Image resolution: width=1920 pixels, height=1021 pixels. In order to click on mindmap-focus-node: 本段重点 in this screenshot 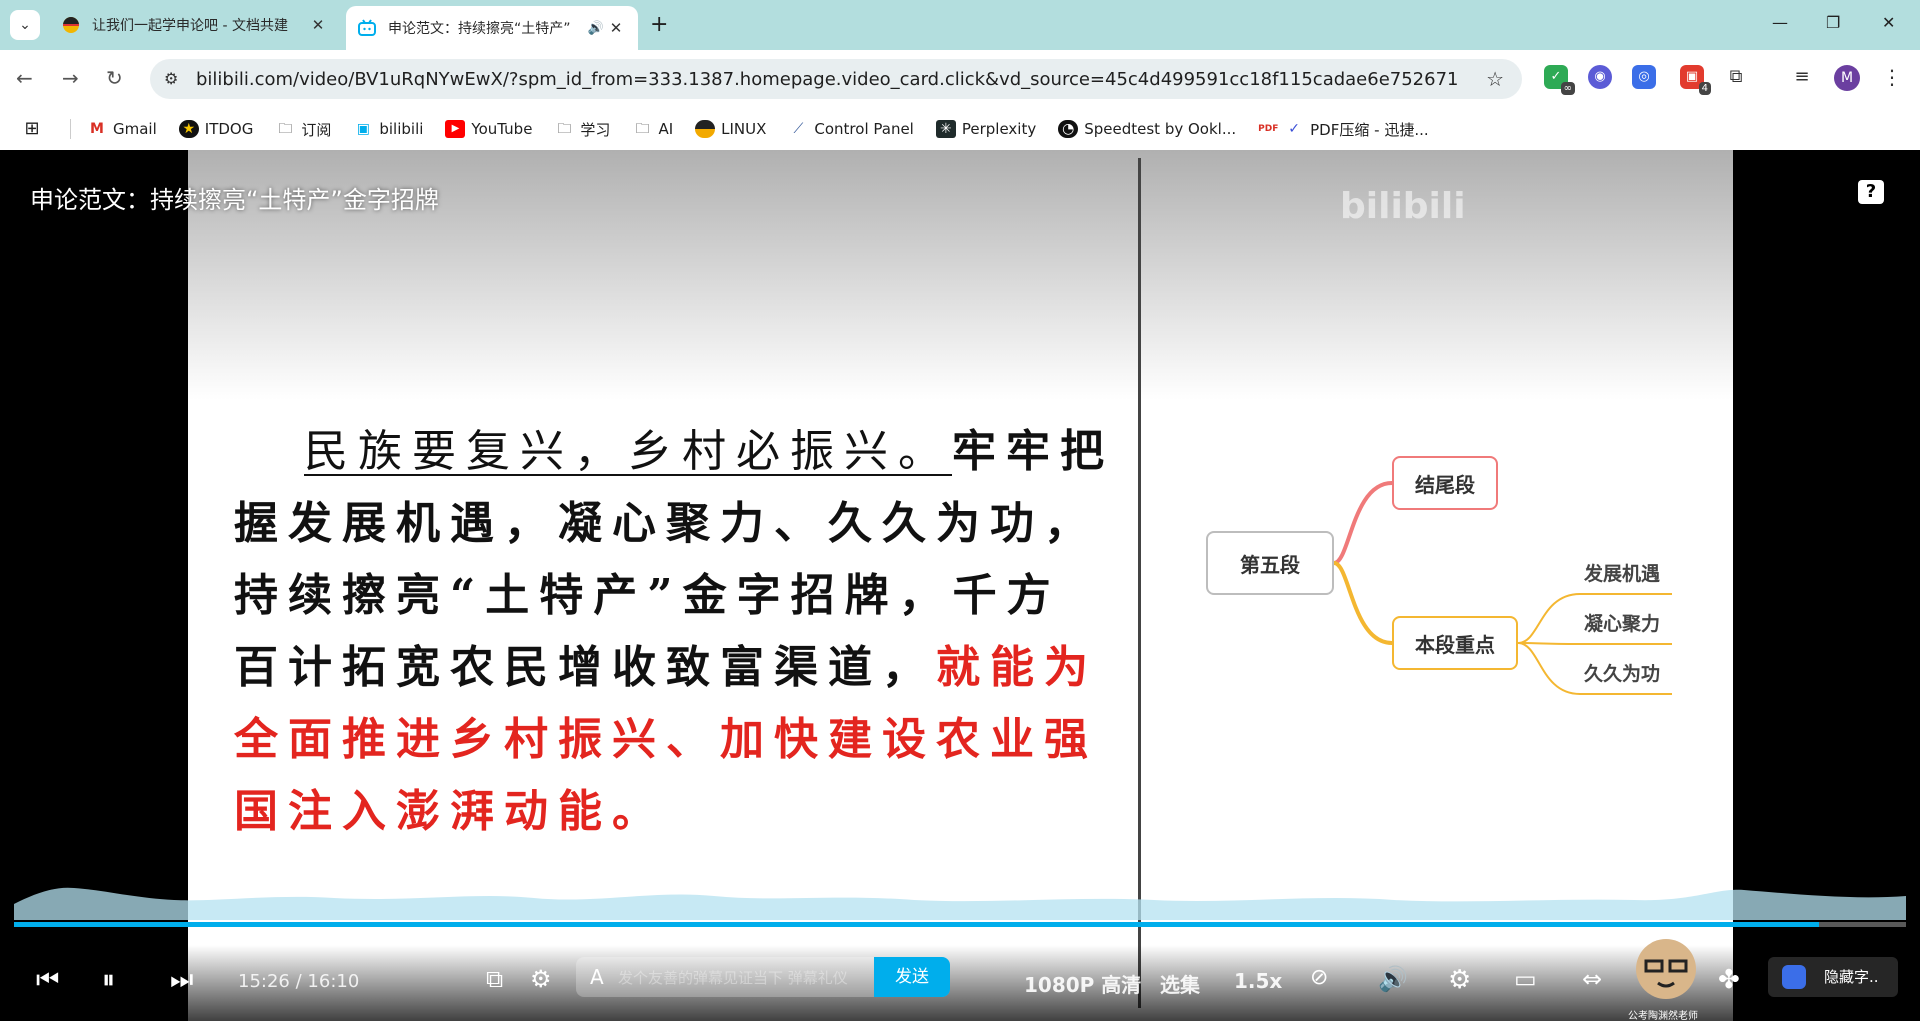, I will do `click(1455, 643)`.